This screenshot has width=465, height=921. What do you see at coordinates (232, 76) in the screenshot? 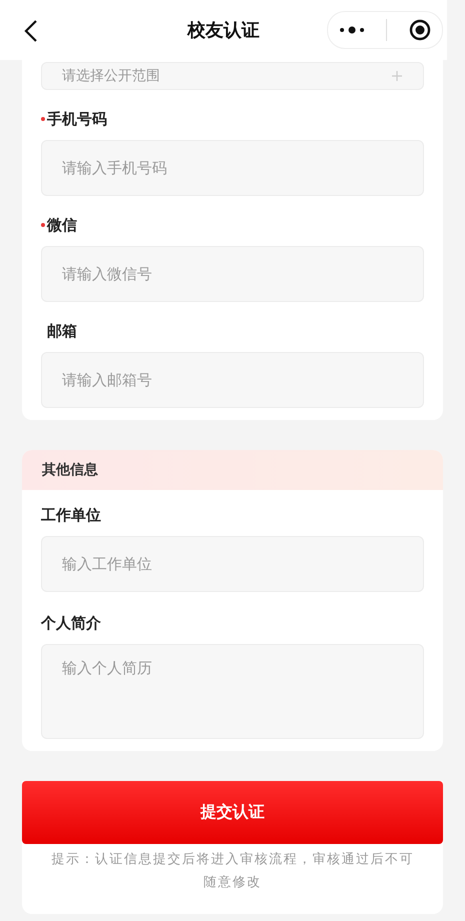
I see `select-field: 请选择公开范围` at bounding box center [232, 76].